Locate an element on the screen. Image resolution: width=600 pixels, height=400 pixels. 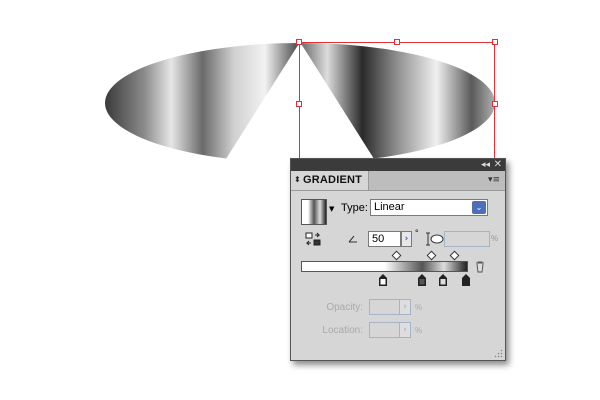
location-label: Location: is located at coordinates (342, 330).